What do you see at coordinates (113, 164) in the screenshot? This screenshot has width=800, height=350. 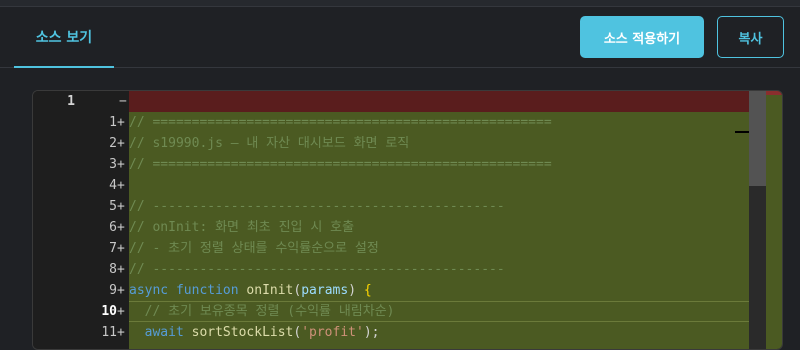 I see `new-line-number: 3` at bounding box center [113, 164].